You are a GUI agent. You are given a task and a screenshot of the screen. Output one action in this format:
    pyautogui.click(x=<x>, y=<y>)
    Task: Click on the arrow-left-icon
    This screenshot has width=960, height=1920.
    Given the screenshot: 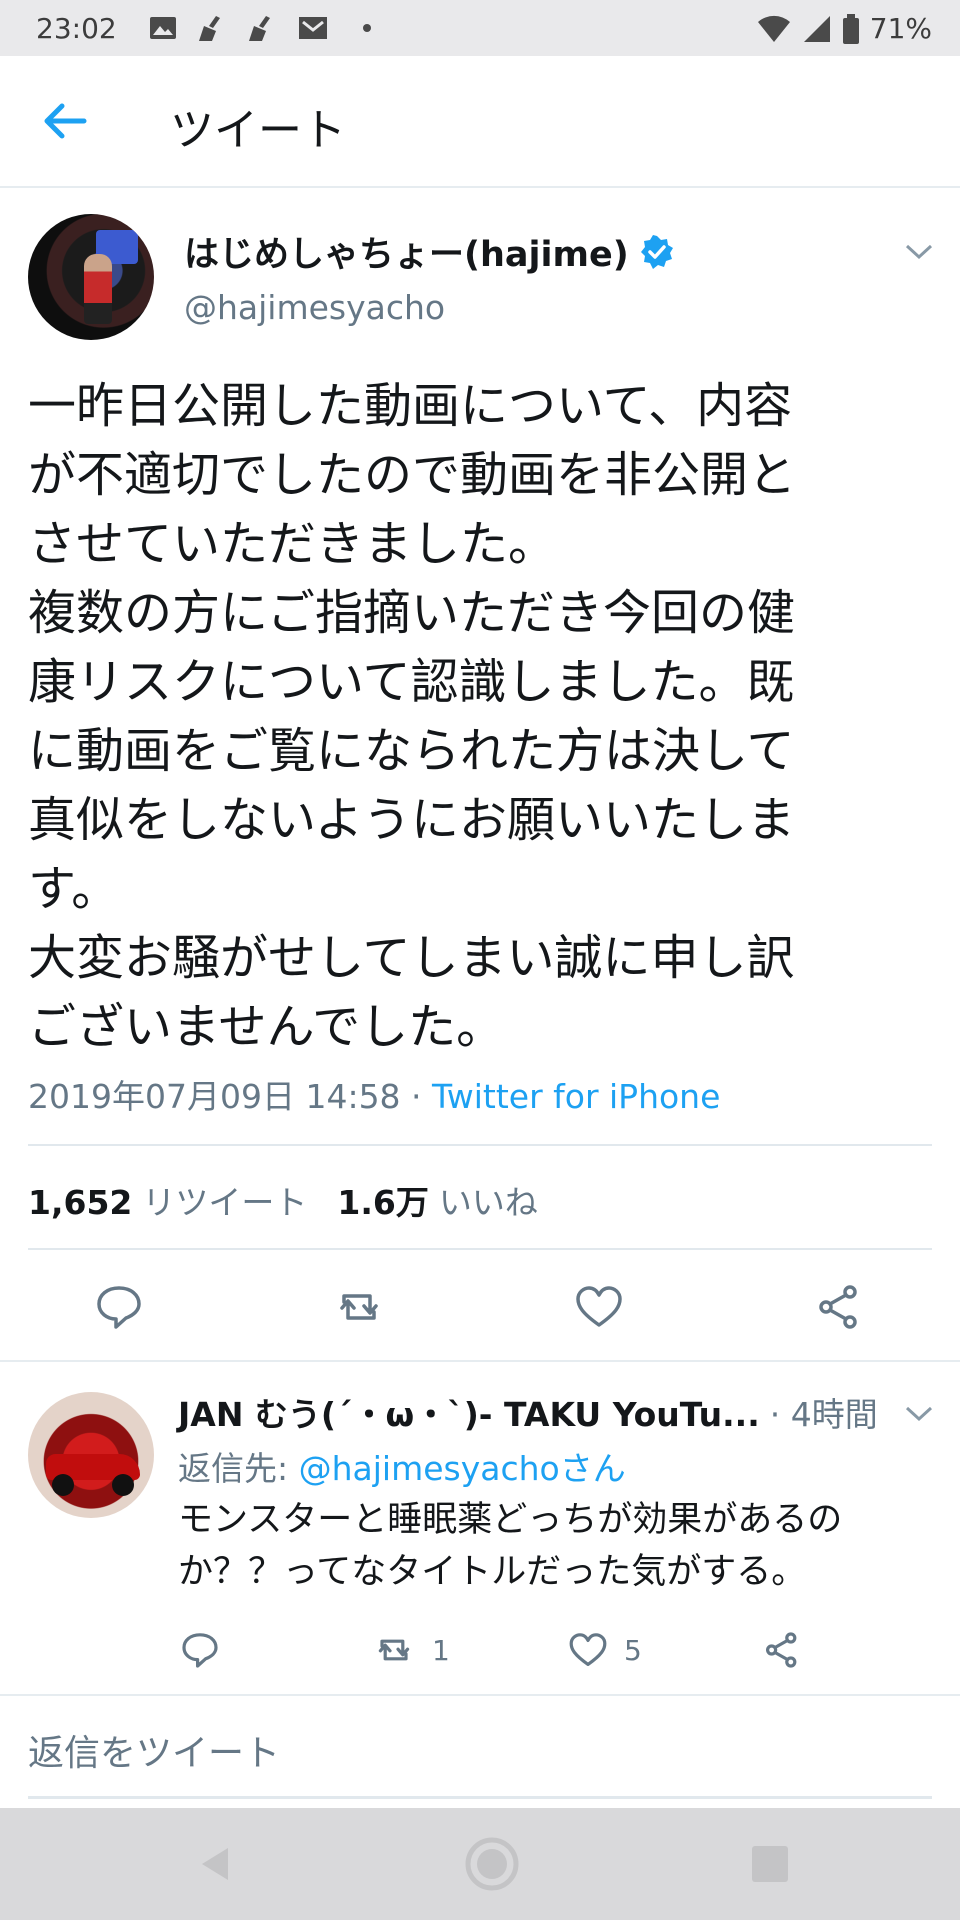 What is the action you would take?
    pyautogui.click(x=65, y=121)
    